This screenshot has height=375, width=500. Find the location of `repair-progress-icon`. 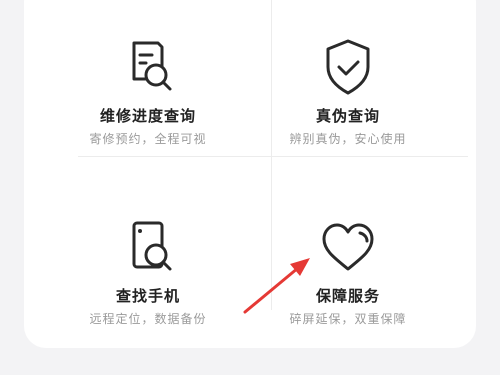

repair-progress-icon is located at coordinates (152, 66).